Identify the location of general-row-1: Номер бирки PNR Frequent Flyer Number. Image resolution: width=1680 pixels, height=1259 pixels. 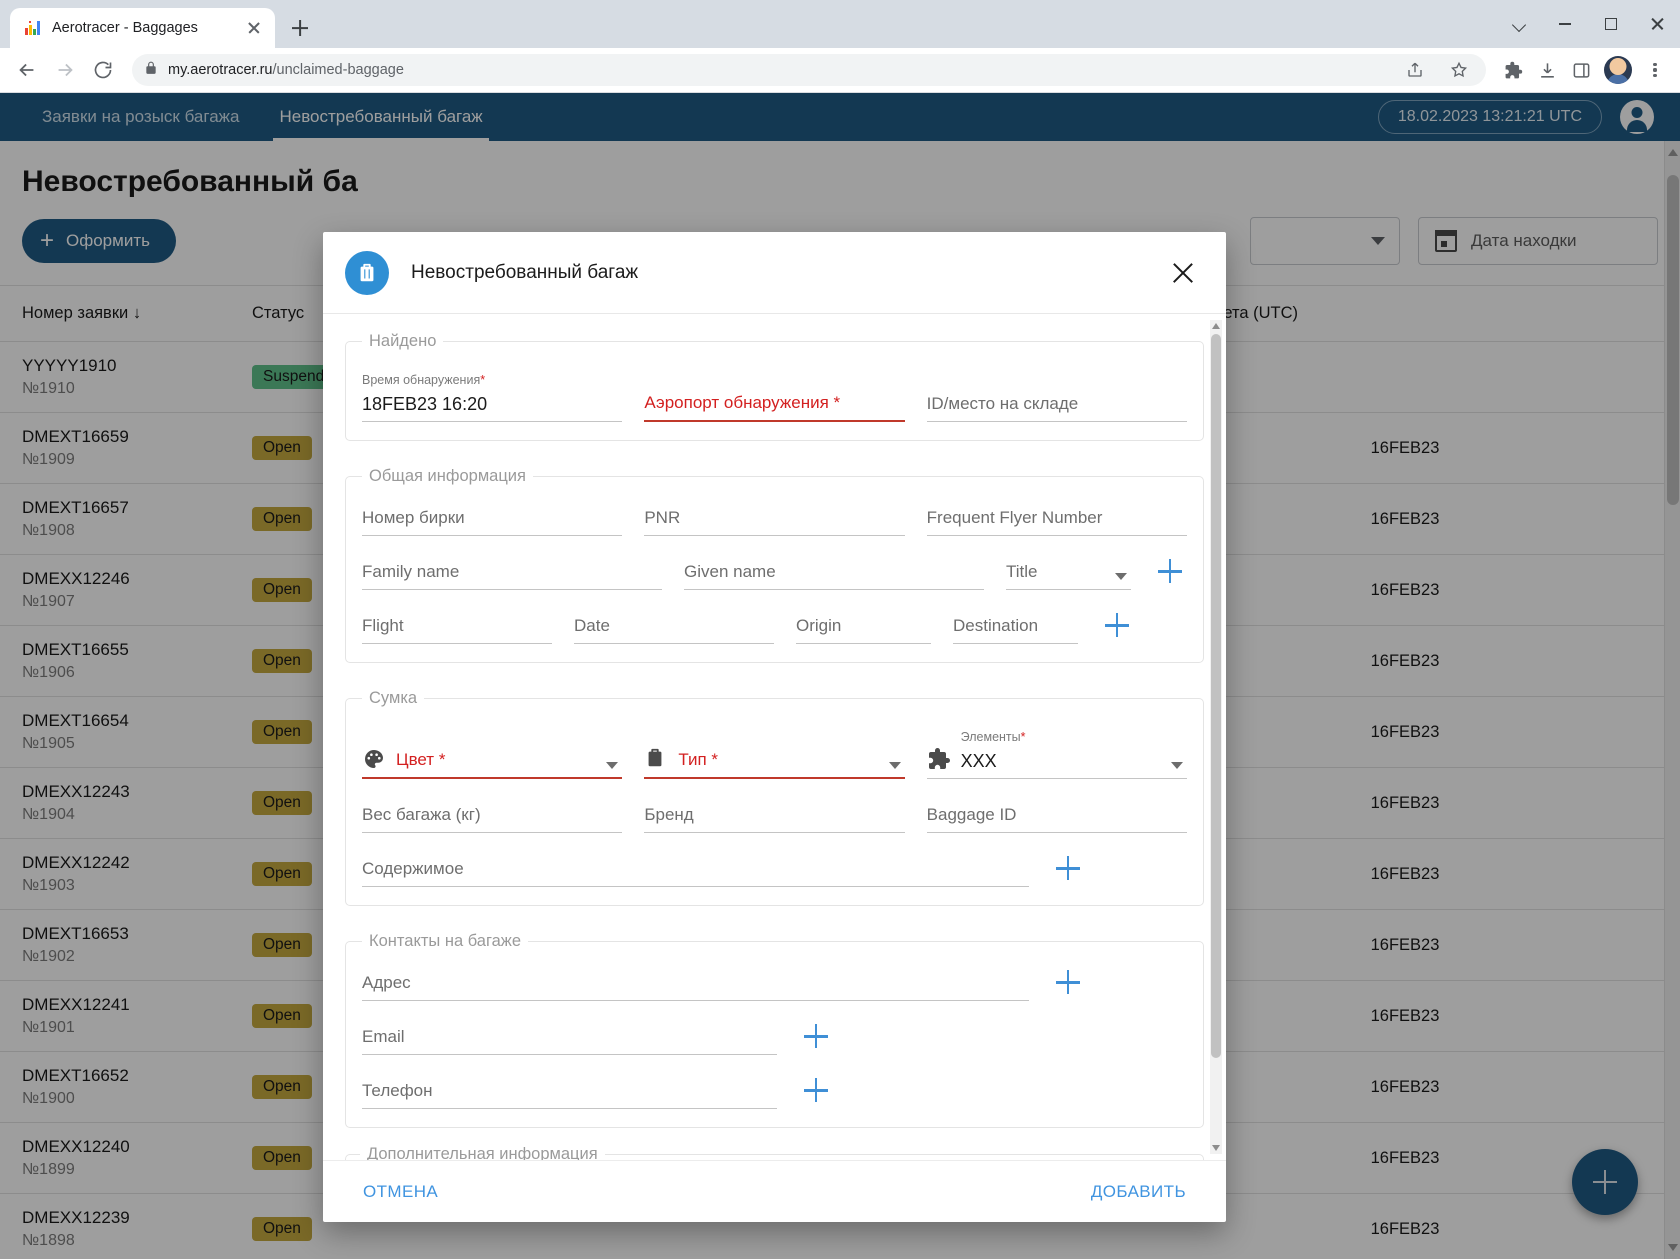
(774, 516).